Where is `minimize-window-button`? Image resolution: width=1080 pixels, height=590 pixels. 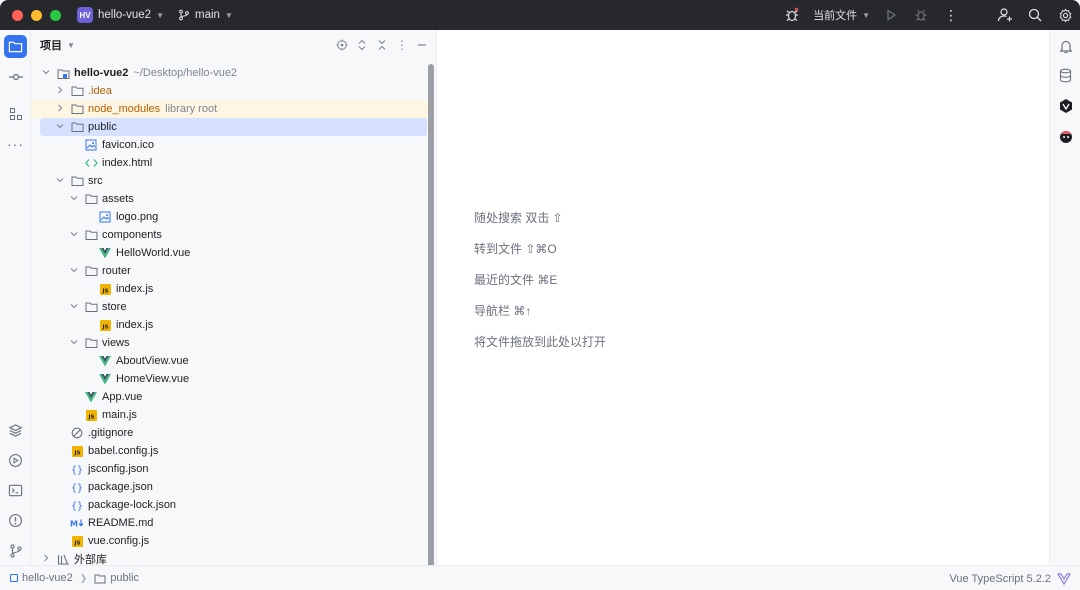 minimize-window-button is located at coordinates (36, 15).